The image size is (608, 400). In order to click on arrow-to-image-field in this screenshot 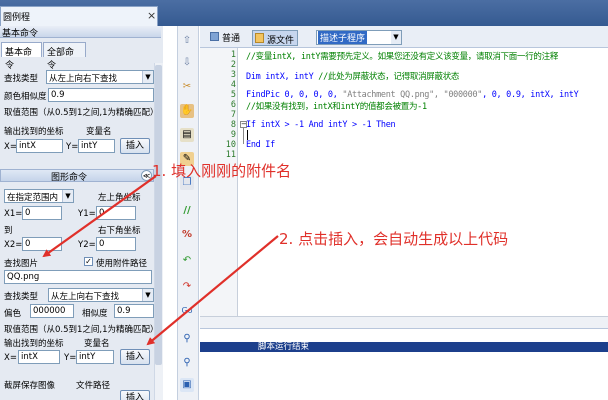, I will do `click(99, 216)`.